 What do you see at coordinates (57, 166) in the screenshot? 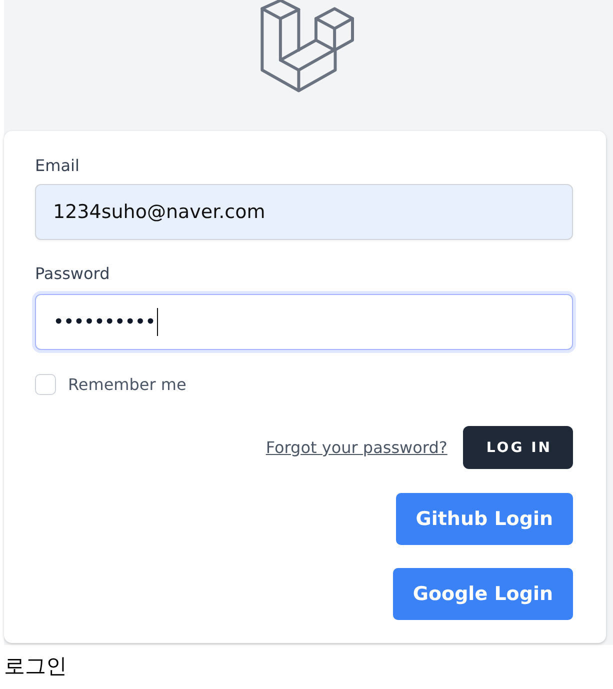
I see `email-label: Email` at bounding box center [57, 166].